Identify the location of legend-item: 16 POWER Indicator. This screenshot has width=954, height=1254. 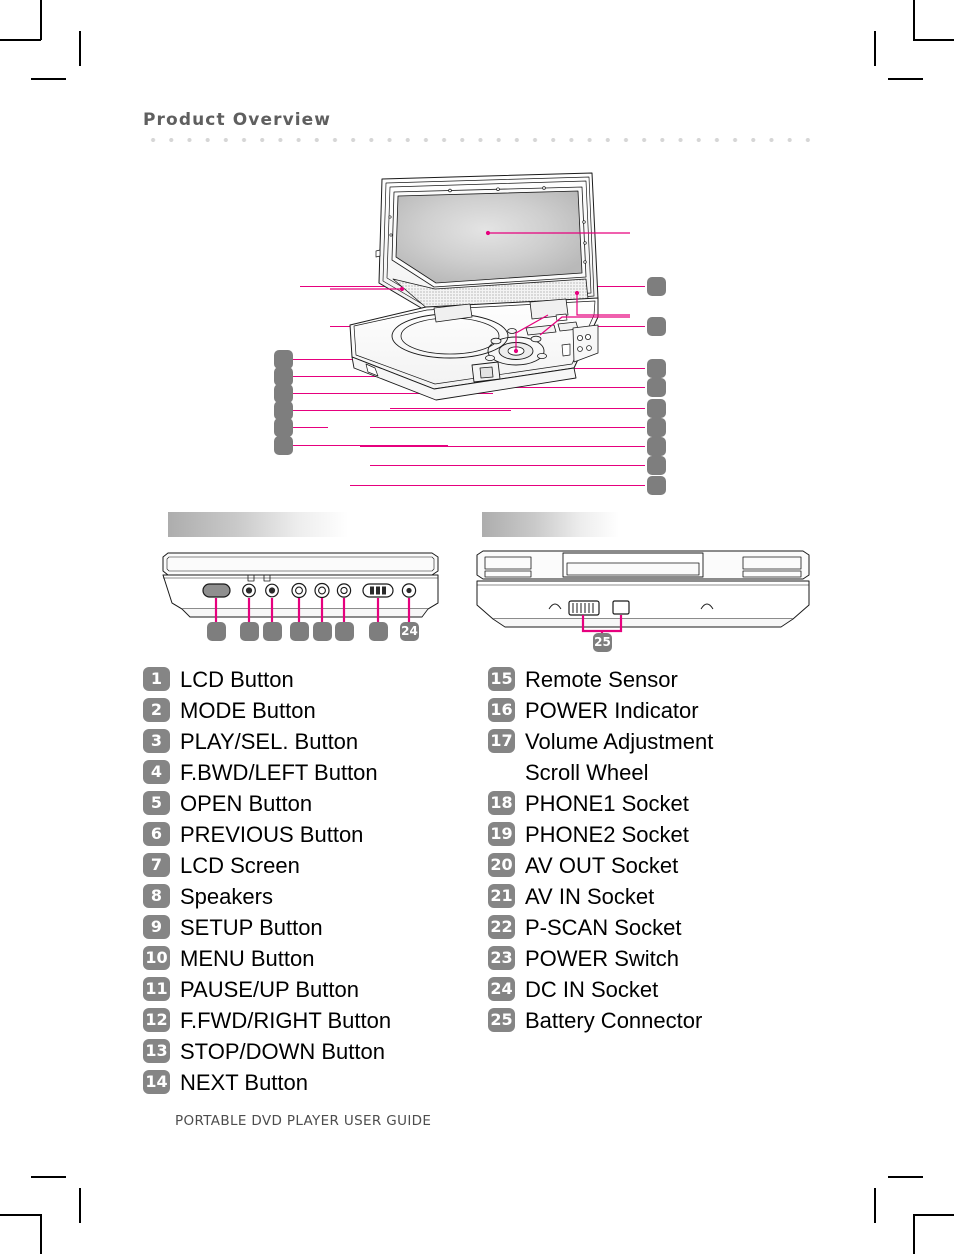
(658, 710).